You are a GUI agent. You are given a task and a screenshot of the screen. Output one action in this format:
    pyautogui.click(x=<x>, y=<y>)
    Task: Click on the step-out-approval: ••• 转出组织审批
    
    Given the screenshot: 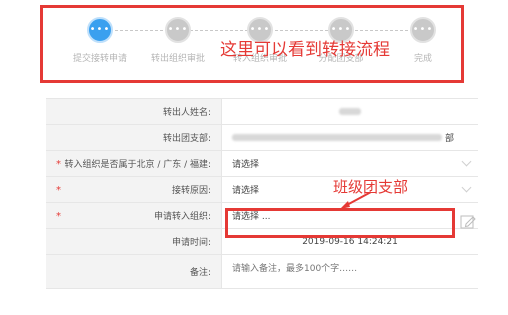 What is the action you would take?
    pyautogui.click(x=178, y=40)
    